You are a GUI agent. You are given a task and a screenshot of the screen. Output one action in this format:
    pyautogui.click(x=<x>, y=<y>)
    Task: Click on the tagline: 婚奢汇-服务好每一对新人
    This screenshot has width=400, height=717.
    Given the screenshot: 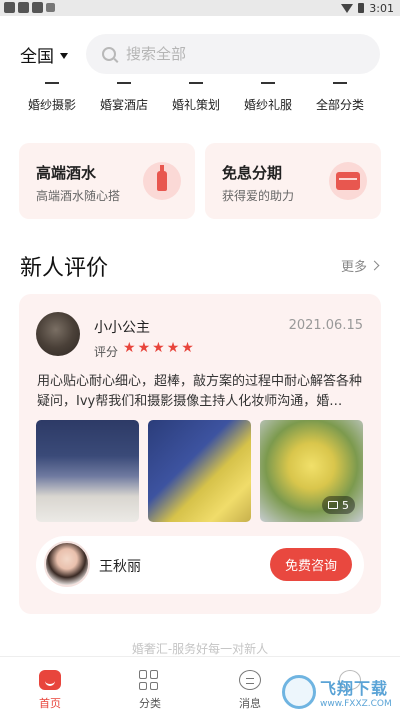 What is the action you would take?
    pyautogui.click(x=200, y=649)
    